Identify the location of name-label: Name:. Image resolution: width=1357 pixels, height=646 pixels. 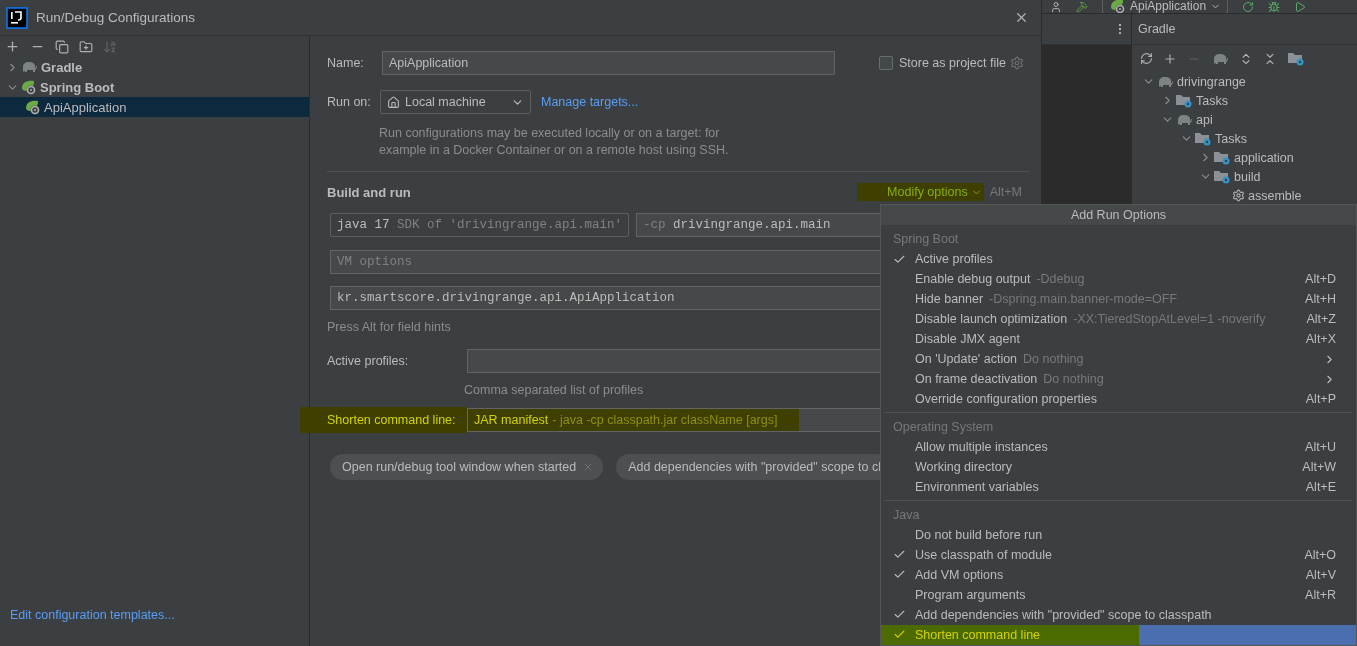
(346, 63).